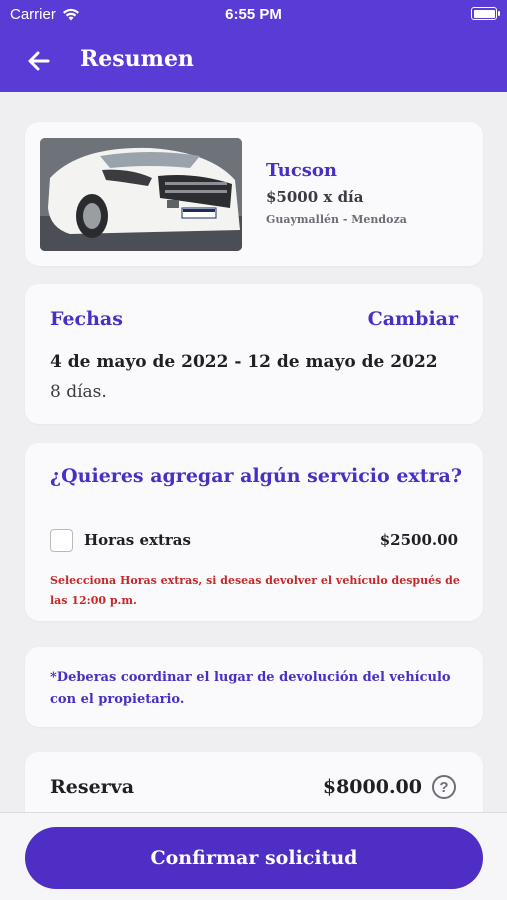  I want to click on white-suv-photo, so click(141, 194).